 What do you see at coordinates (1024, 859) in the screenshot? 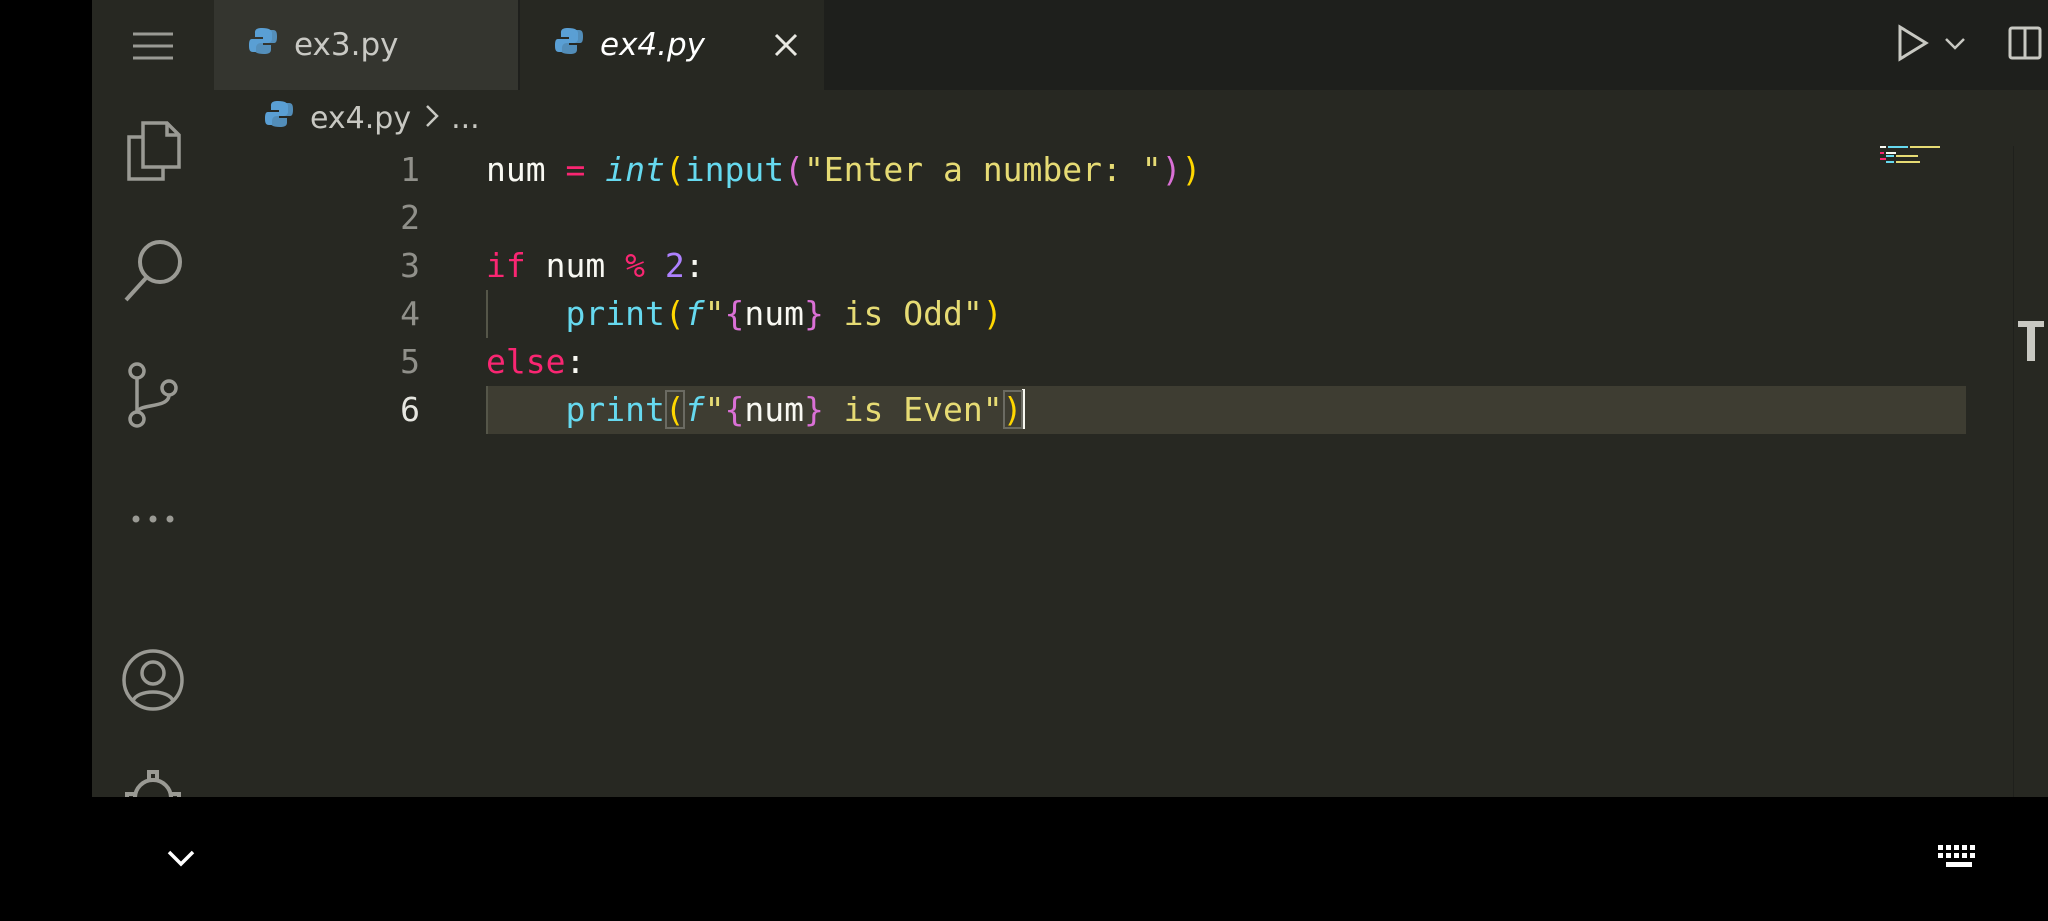
I see `bottom-bar` at bounding box center [1024, 859].